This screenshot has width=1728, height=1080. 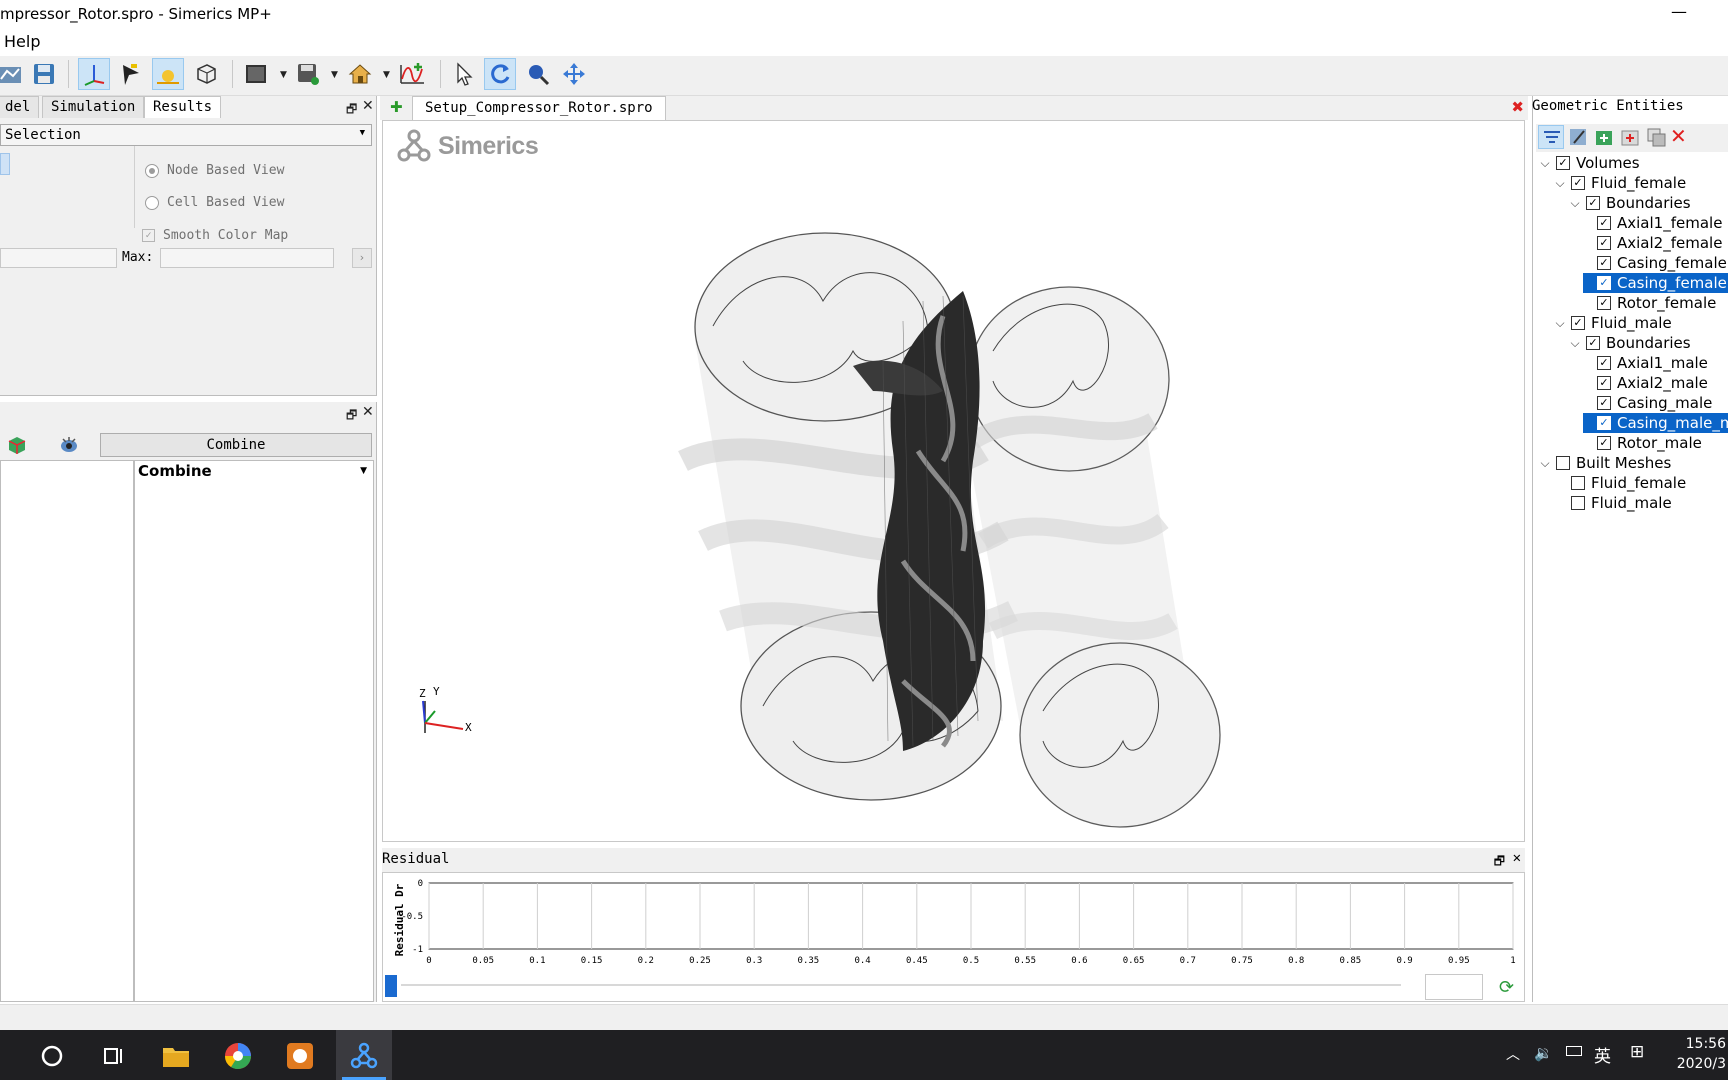 What do you see at coordinates (247, 258) in the screenshot?
I see `max-field` at bounding box center [247, 258].